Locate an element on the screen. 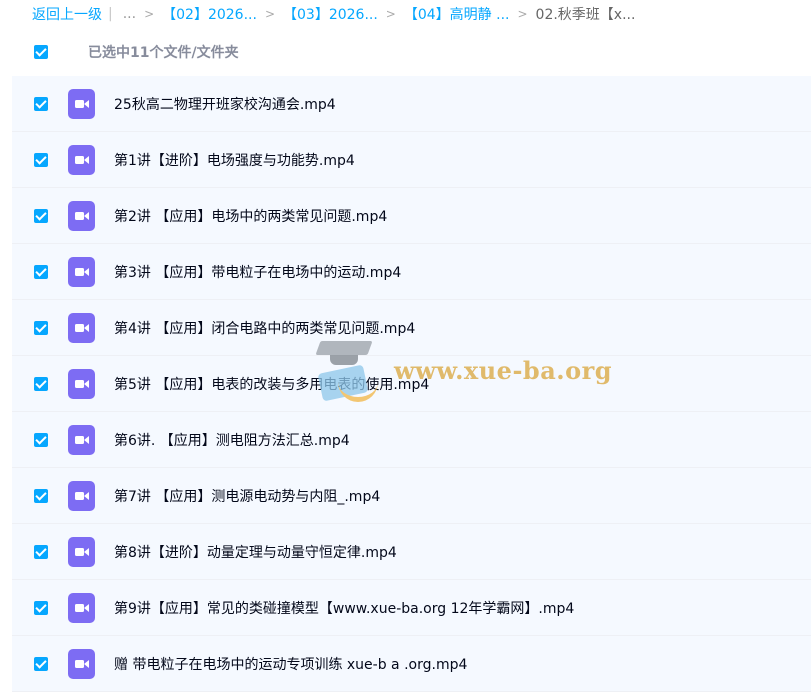  file-name: 第3讲 【应用】带电粒子在电场中的运动.mp4 is located at coordinates (257, 272).